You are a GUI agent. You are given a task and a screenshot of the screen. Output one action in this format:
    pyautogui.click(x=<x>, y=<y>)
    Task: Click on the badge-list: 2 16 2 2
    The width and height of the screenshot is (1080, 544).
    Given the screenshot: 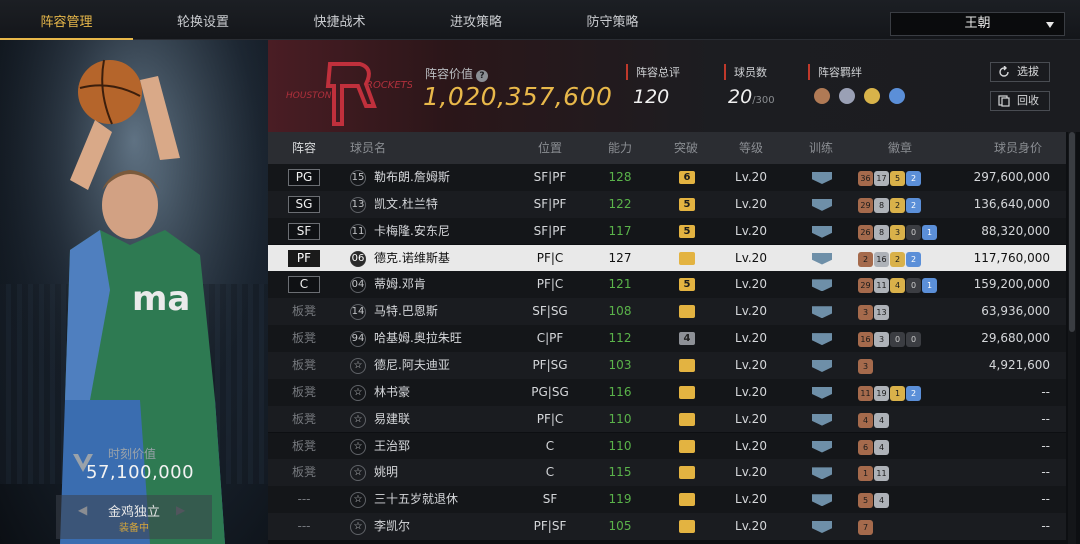 What is the action you would take?
    pyautogui.click(x=890, y=259)
    